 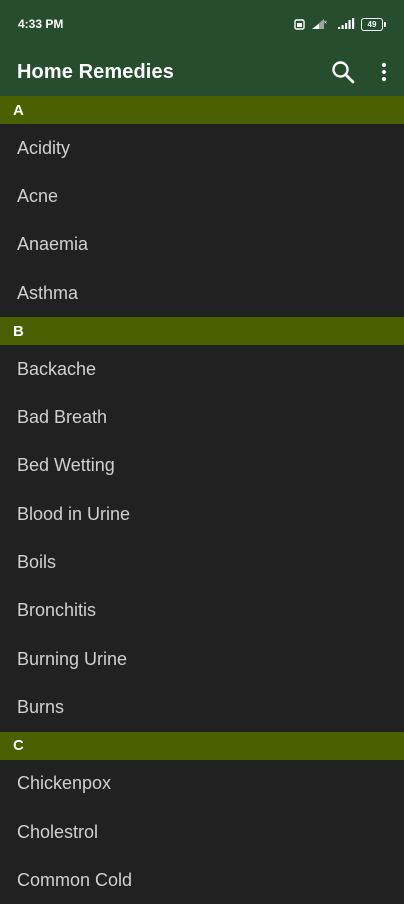 What do you see at coordinates (202, 331) in the screenshot?
I see `section-header: B` at bounding box center [202, 331].